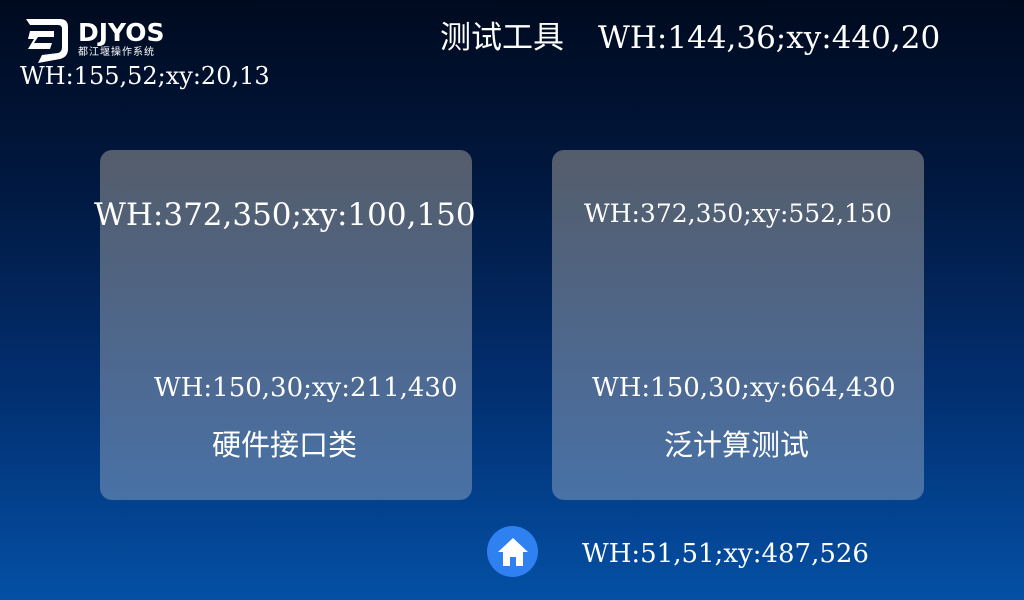 This screenshot has width=1024, height=600. I want to click on logo-subtitle: 都江堰操作系统, so click(116, 52).